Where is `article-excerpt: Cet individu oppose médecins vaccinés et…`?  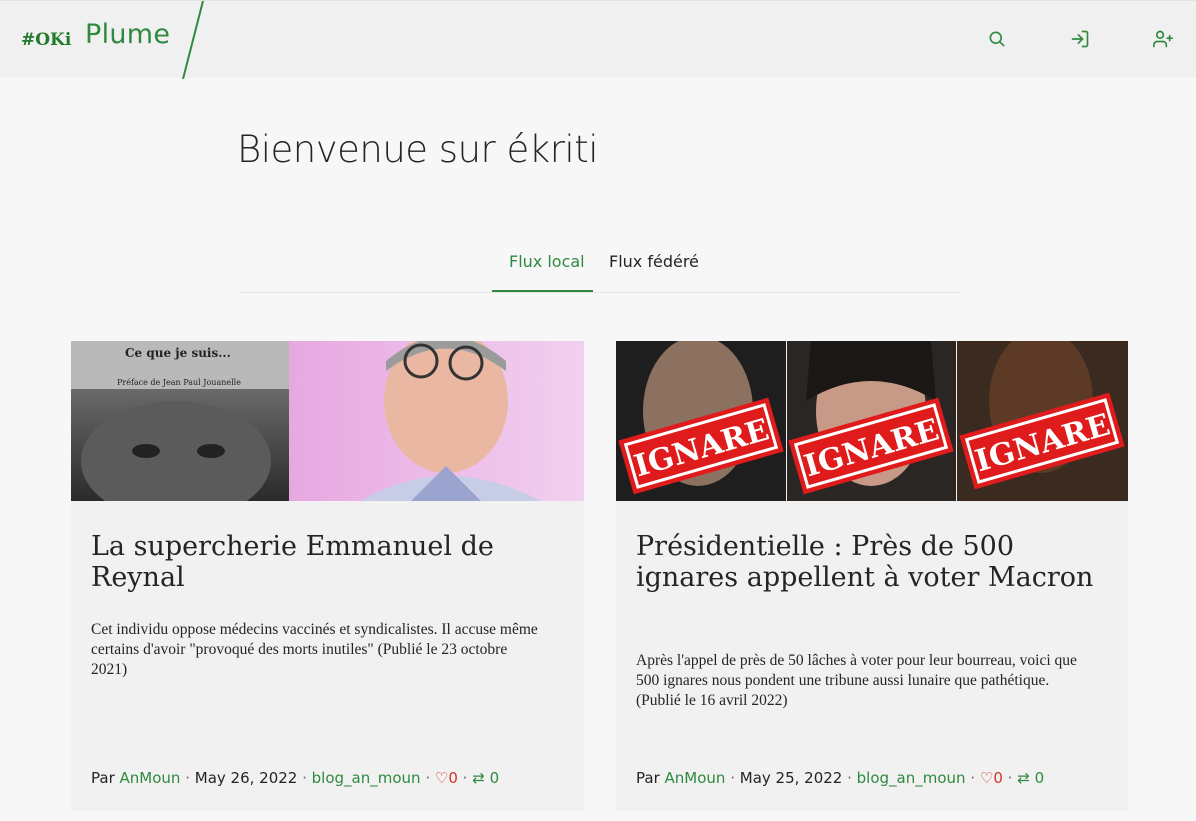 article-excerpt: Cet individu oppose médecins vaccinés et… is located at coordinates (314, 649).